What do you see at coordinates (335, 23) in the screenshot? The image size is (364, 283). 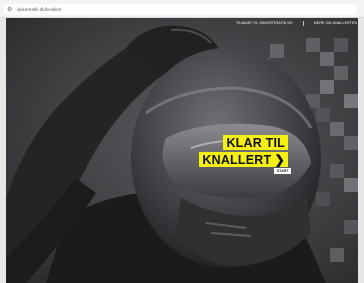 I see `nav-link-more: MERE OM KNALLERTEN` at bounding box center [335, 23].